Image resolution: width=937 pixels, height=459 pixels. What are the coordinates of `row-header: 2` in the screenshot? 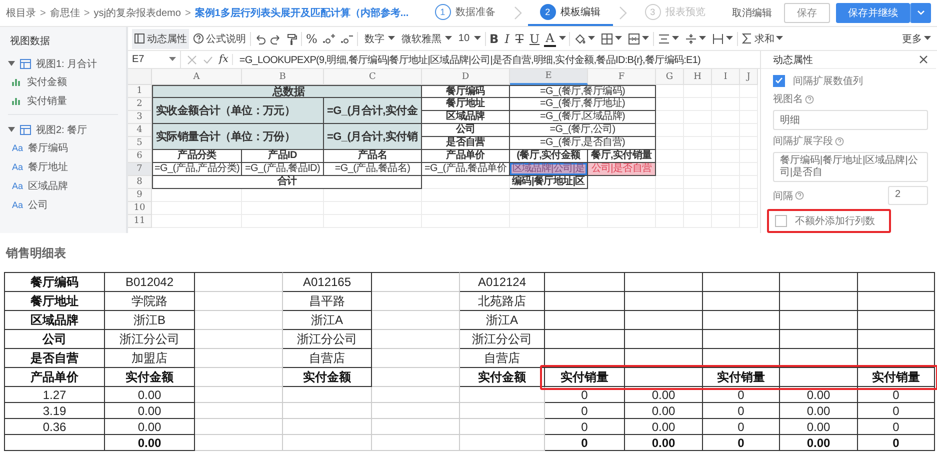 It's located at (140, 104).